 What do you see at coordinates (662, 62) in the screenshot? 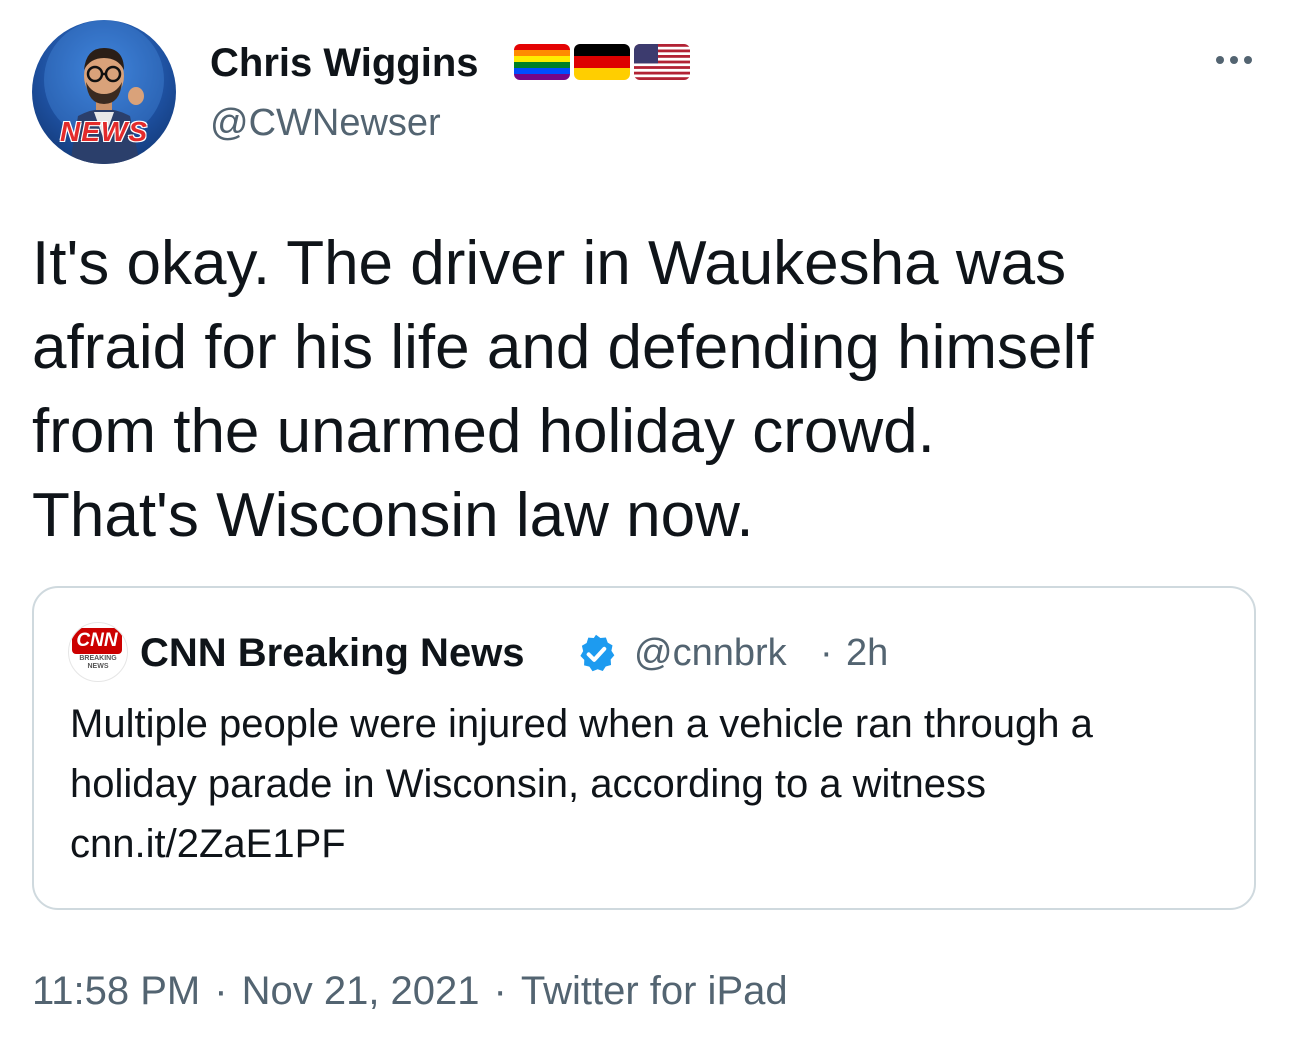
I see `usa-flag-icon` at bounding box center [662, 62].